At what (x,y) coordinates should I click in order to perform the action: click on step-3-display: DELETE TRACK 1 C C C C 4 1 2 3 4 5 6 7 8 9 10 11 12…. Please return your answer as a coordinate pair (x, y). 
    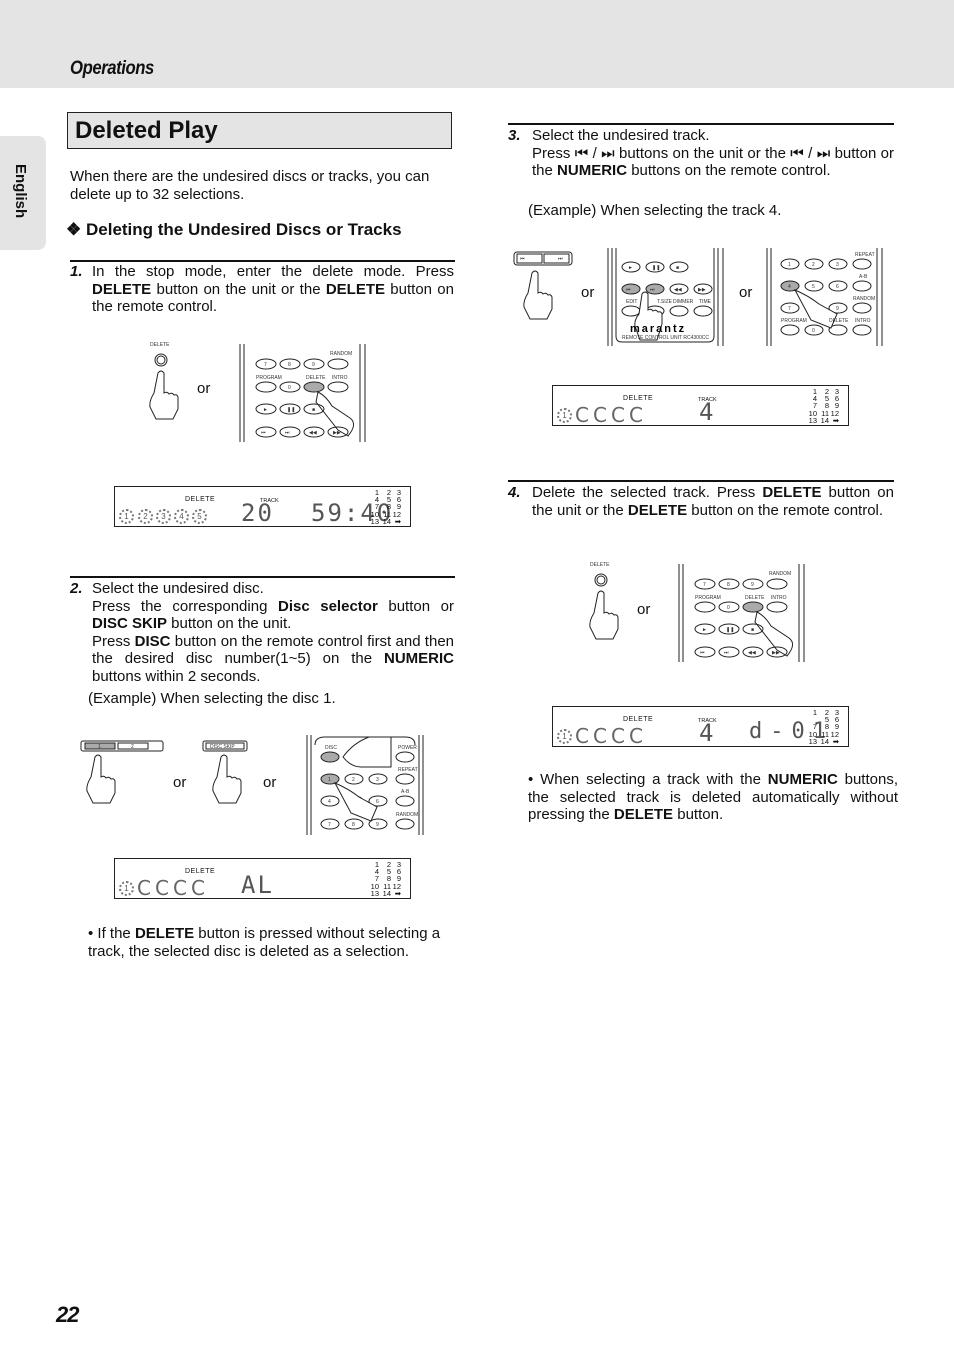
    Looking at the image, I should click on (700, 405).